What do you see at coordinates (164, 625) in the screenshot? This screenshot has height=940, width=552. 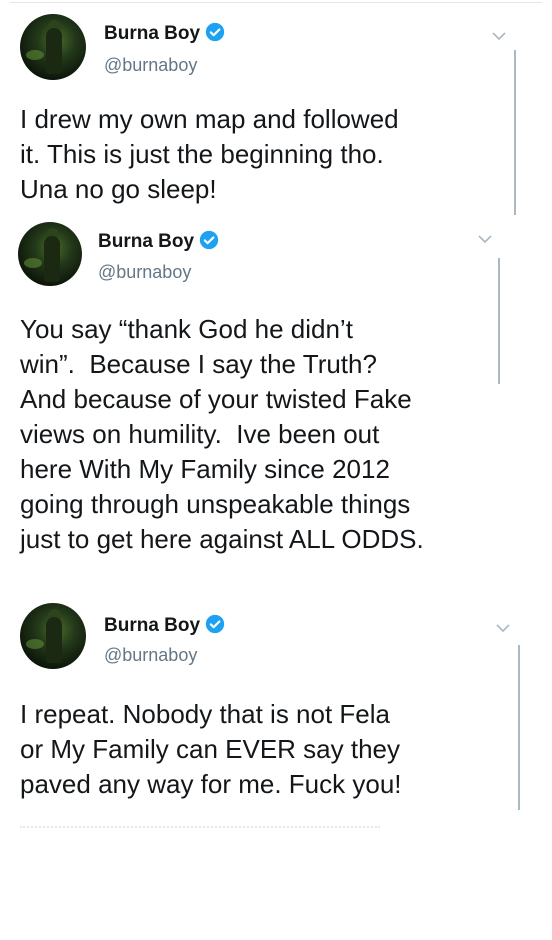 I see `display-name: Burna Boy` at bounding box center [164, 625].